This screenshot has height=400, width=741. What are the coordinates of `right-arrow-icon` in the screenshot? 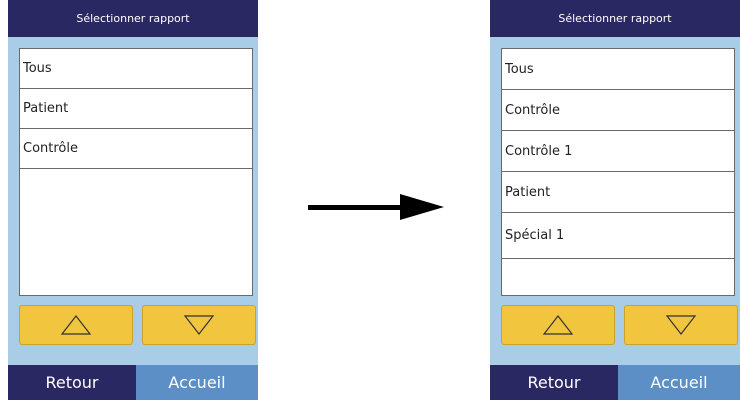 It's located at (376, 207).